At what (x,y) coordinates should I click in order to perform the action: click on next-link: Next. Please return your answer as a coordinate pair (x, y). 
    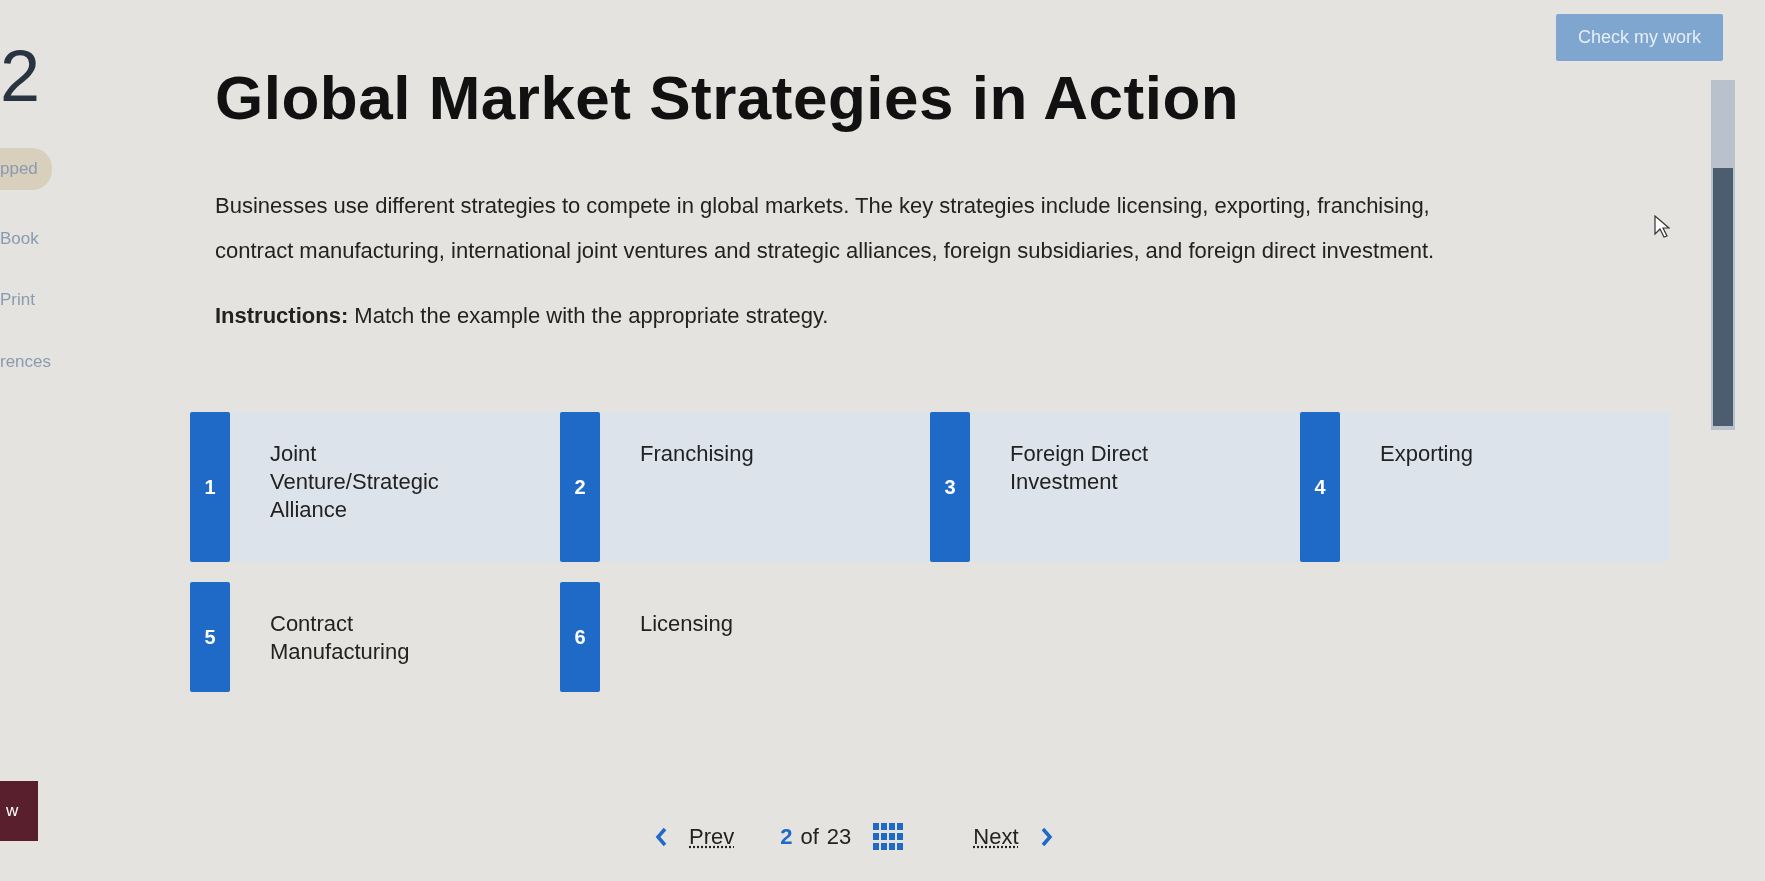
    Looking at the image, I should click on (996, 836).